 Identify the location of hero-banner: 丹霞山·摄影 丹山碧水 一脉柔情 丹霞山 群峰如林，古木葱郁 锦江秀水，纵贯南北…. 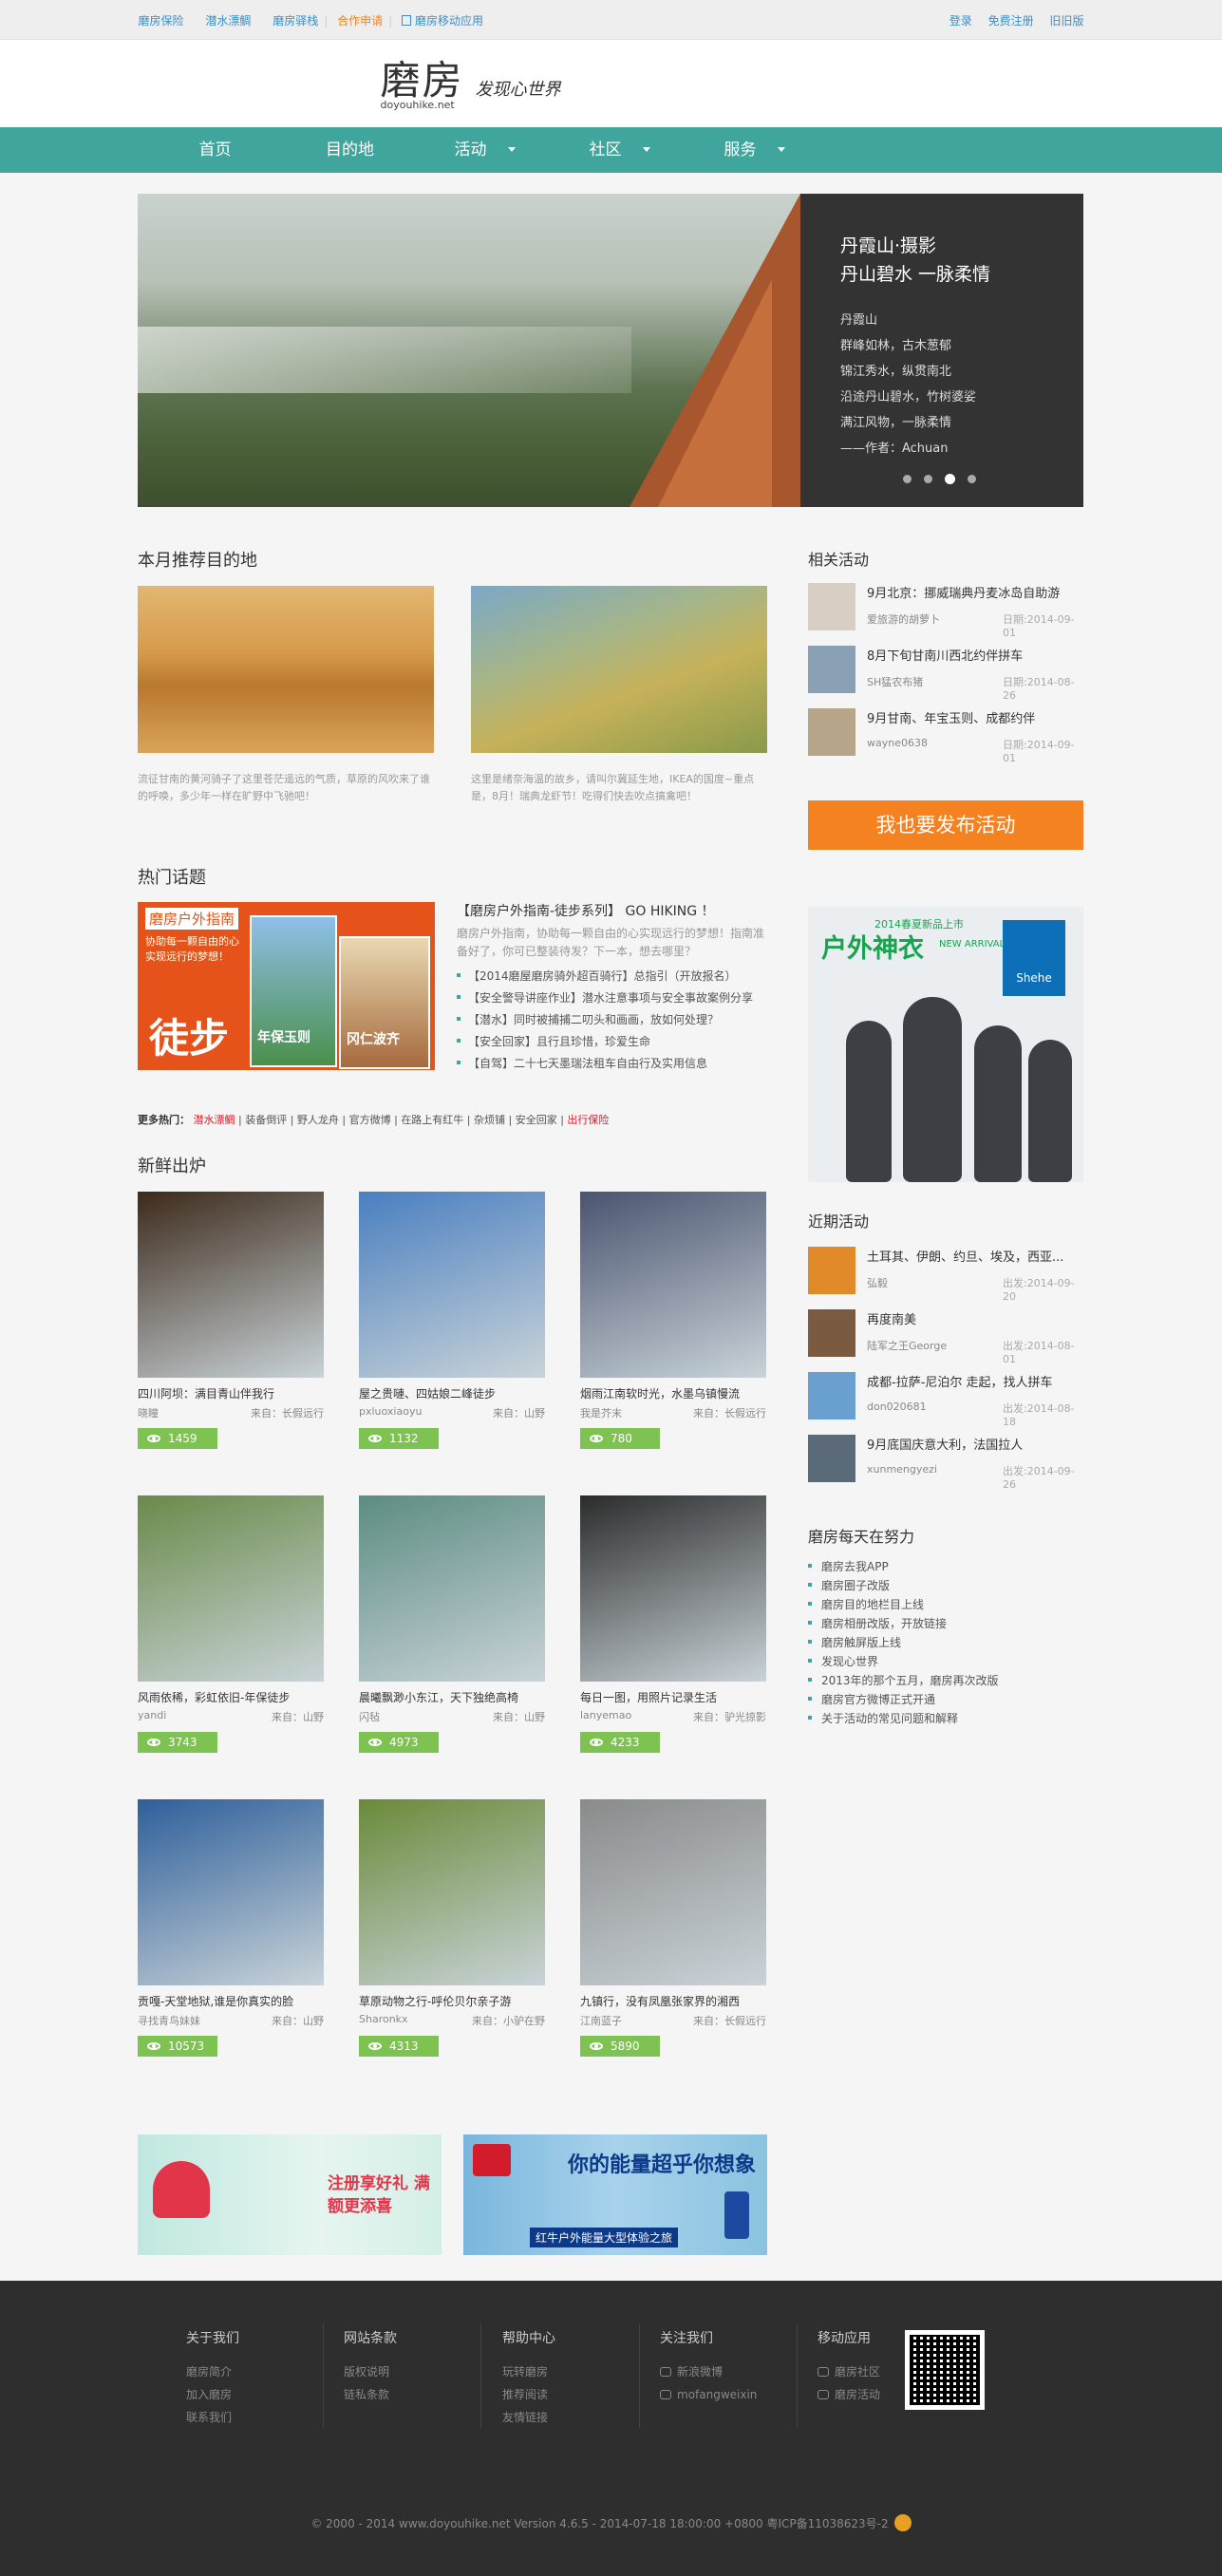
(610, 350).